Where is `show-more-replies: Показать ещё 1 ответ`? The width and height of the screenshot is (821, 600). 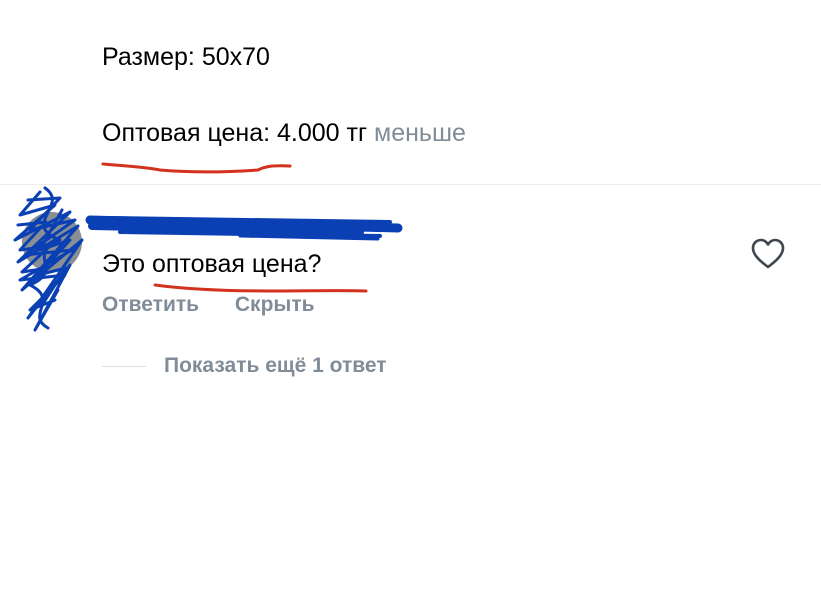
show-more-replies: Показать ещё 1 ответ is located at coordinates (244, 366).